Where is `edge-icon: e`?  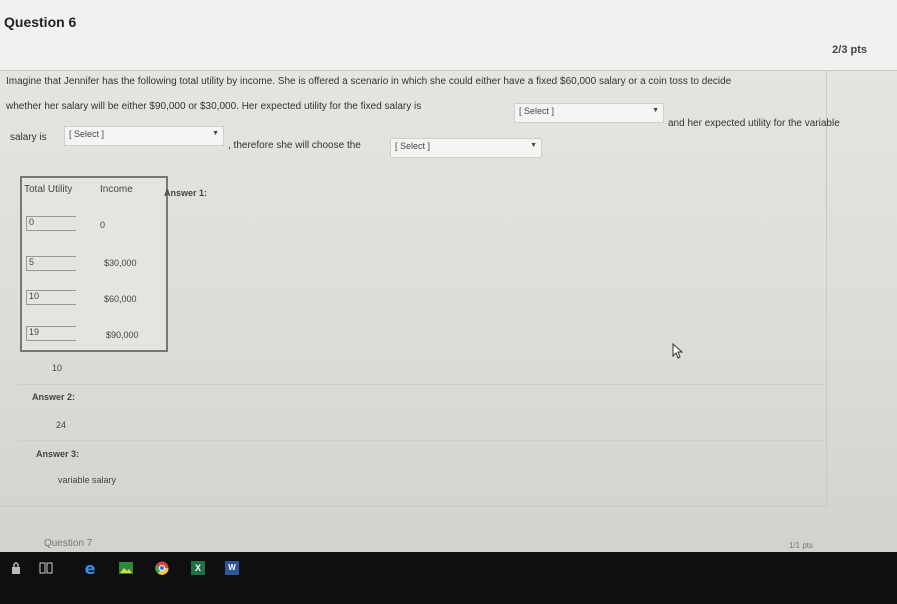
edge-icon: e is located at coordinates (90, 568).